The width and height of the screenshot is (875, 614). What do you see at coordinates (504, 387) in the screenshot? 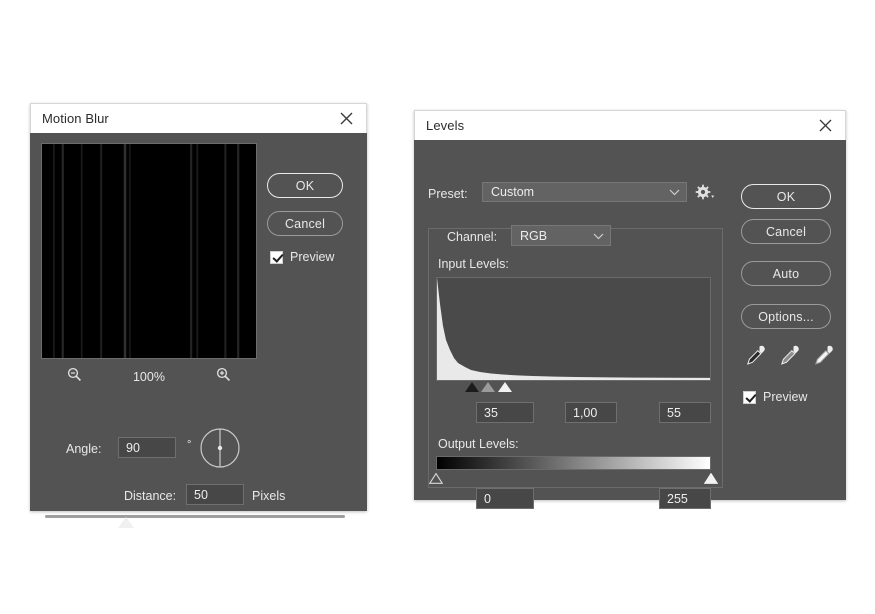
I see `input-highlight-slider-handle` at bounding box center [504, 387].